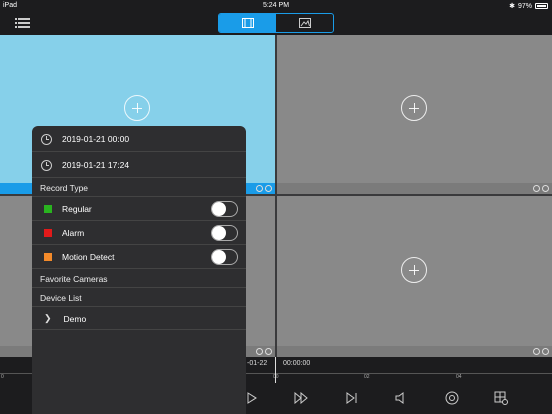 This screenshot has height=414, width=552. I want to click on record-type-header: Record Type, so click(139, 187).